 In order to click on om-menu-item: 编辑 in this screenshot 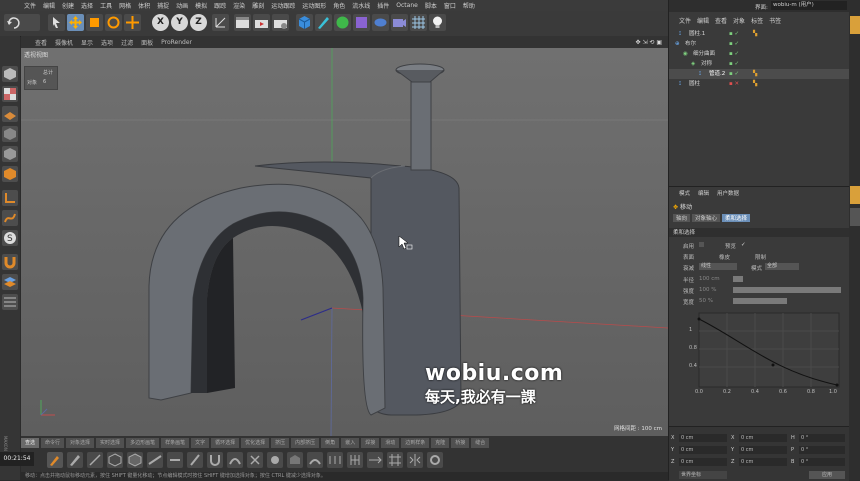, I will do `click(703, 20)`.